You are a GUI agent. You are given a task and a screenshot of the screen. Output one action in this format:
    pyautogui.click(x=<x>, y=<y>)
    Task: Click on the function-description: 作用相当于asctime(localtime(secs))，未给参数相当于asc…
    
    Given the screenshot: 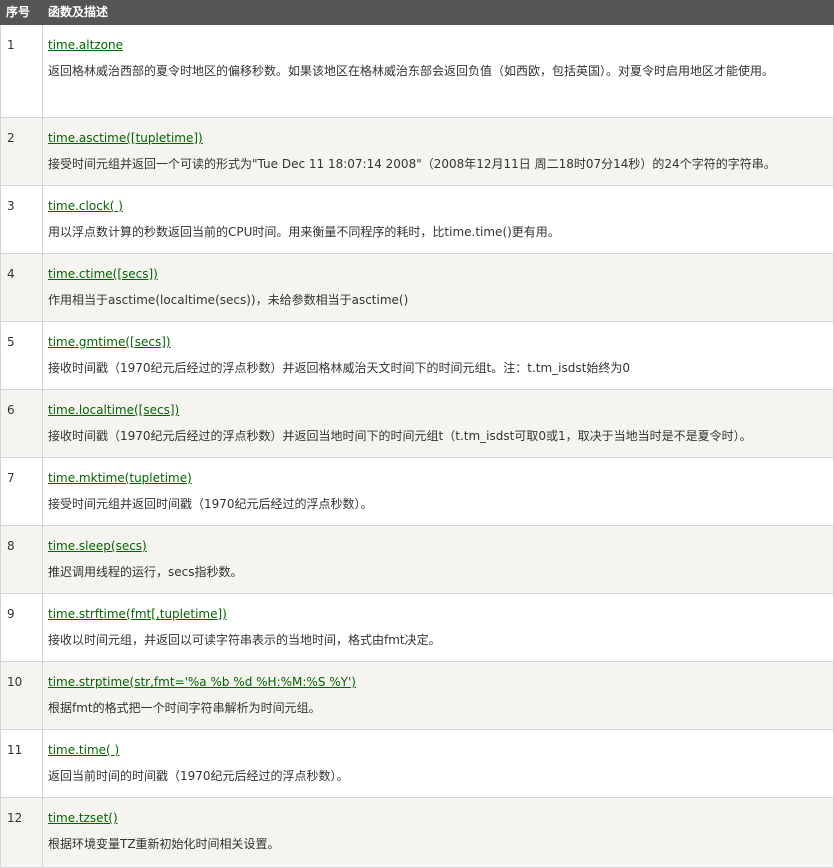 What is the action you would take?
    pyautogui.click(x=228, y=300)
    